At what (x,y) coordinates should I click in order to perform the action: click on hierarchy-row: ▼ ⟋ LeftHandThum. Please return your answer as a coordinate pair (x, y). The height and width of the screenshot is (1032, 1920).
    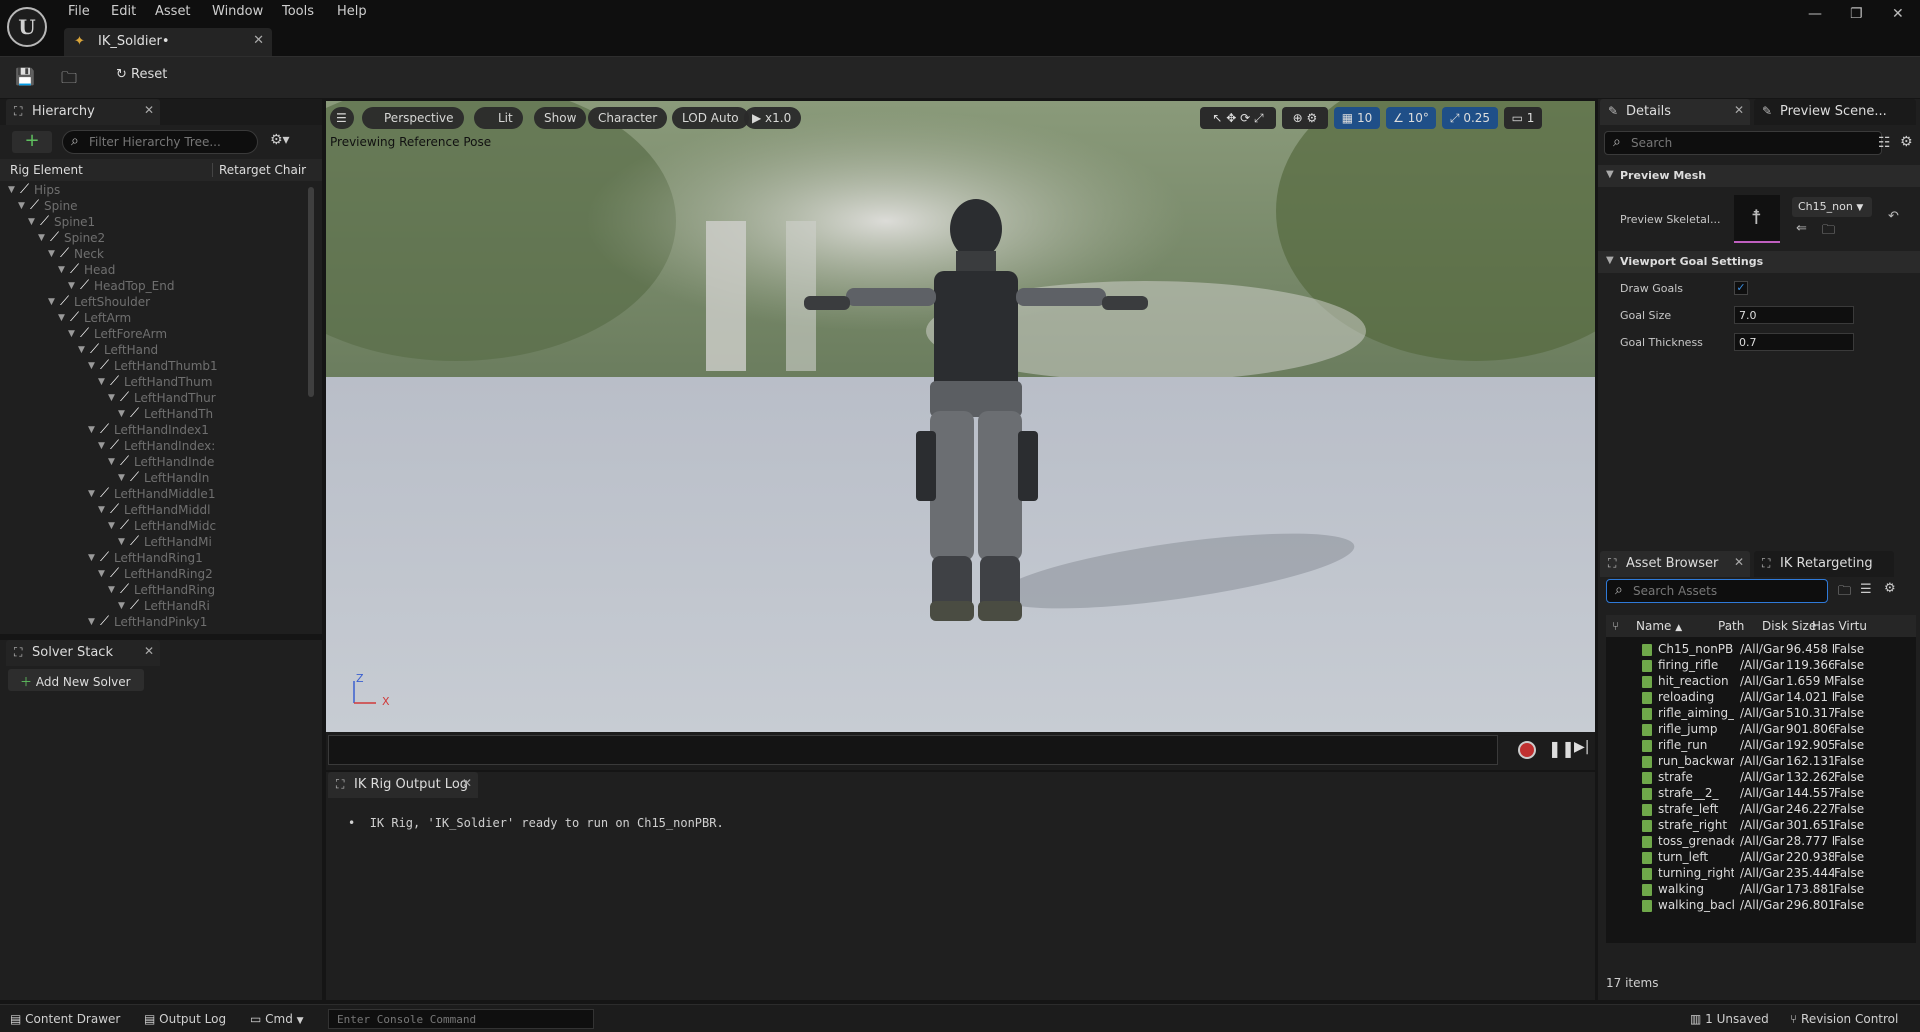
    Looking at the image, I should click on (153, 382).